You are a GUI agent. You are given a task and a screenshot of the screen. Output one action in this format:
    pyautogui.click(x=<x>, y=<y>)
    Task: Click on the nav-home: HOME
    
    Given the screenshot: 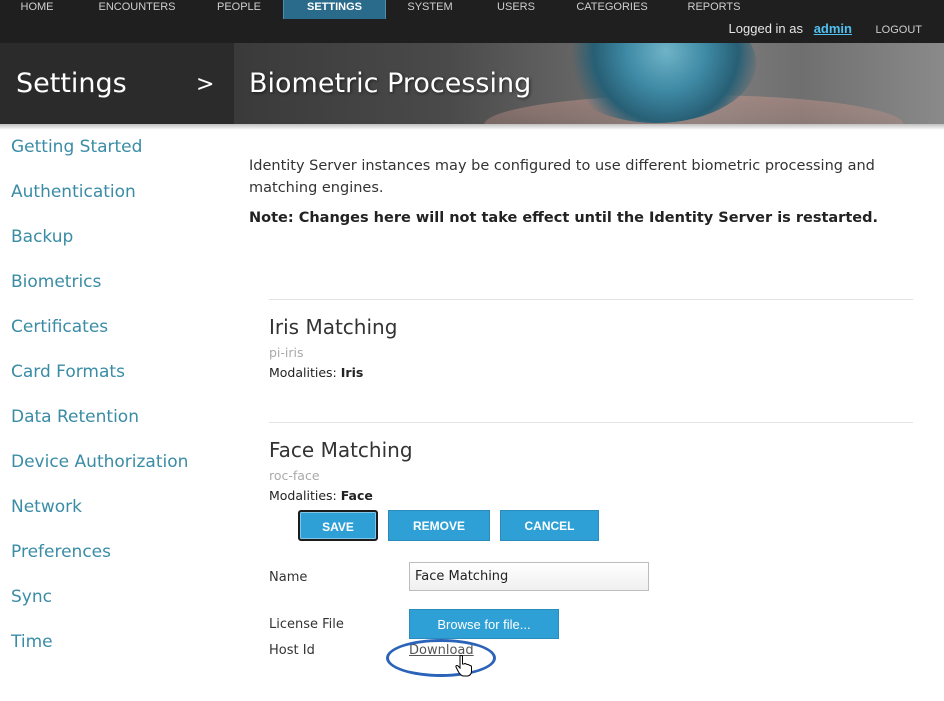 What is the action you would take?
    pyautogui.click(x=37, y=9)
    